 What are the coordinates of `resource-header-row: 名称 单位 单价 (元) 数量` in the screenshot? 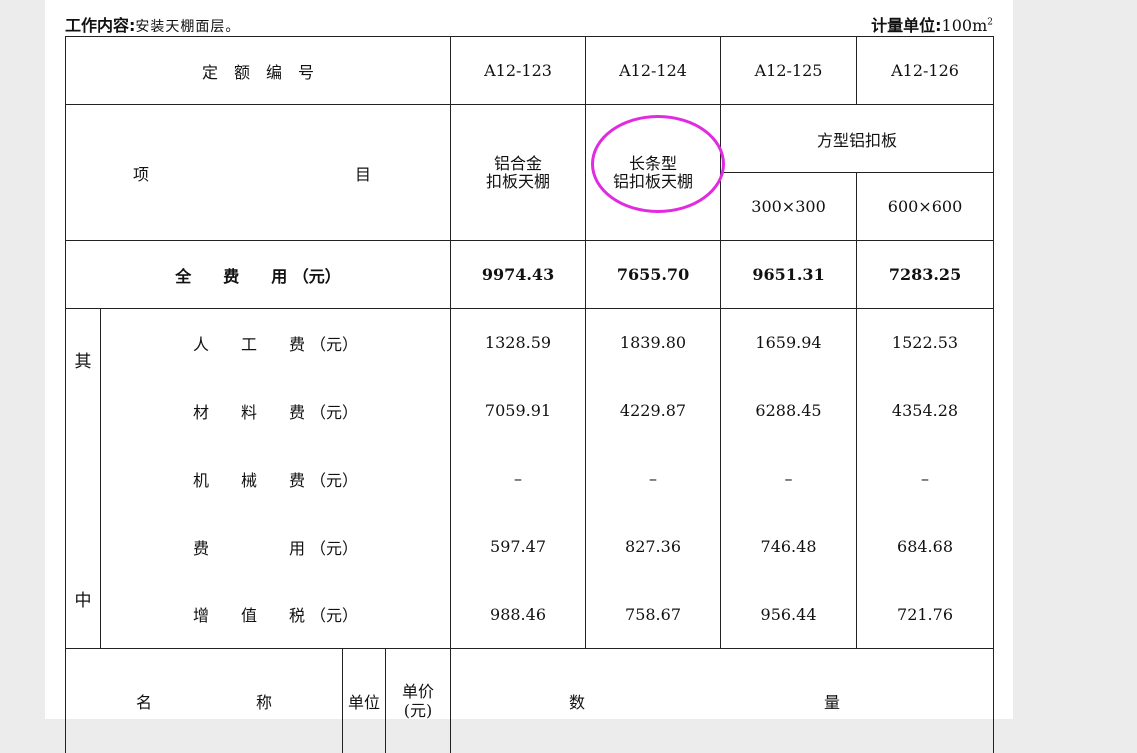 It's located at (530, 700).